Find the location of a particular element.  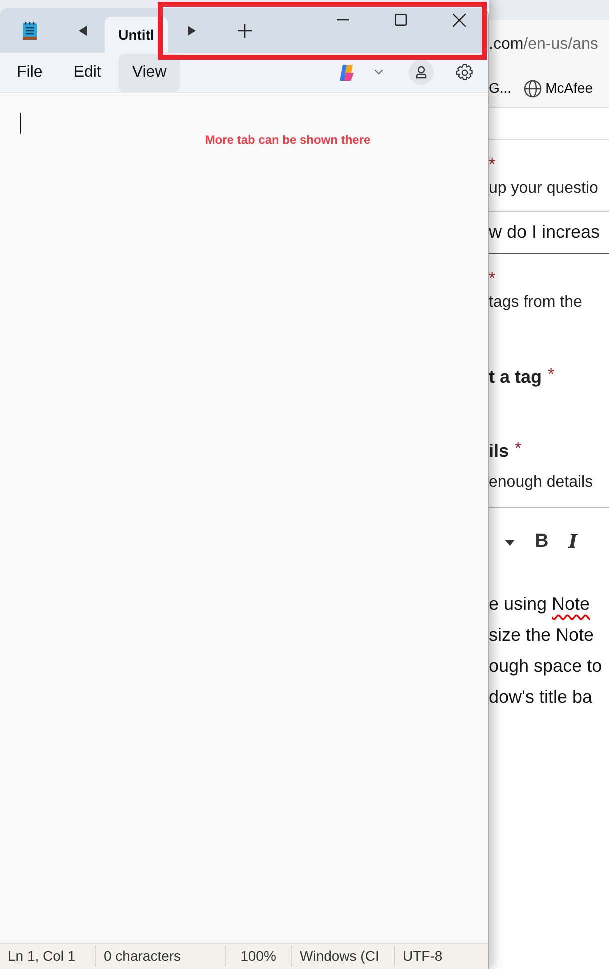

editor-line: e using Note is located at coordinates (539, 604).